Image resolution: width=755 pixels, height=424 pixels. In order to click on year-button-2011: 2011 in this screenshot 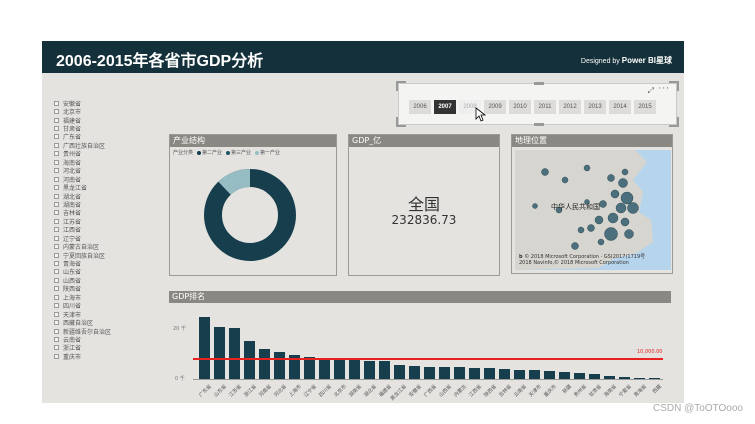, I will do `click(545, 107)`.